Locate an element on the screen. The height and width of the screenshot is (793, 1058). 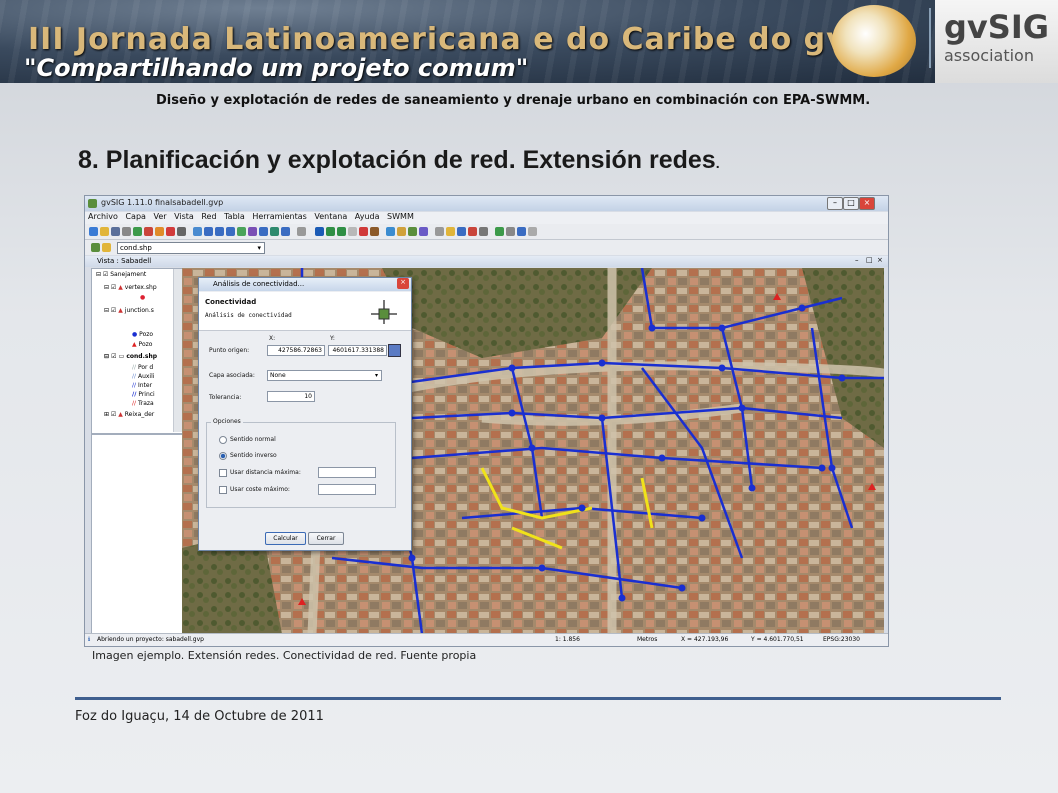
menu-ver: Ver is located at coordinates (159, 216).